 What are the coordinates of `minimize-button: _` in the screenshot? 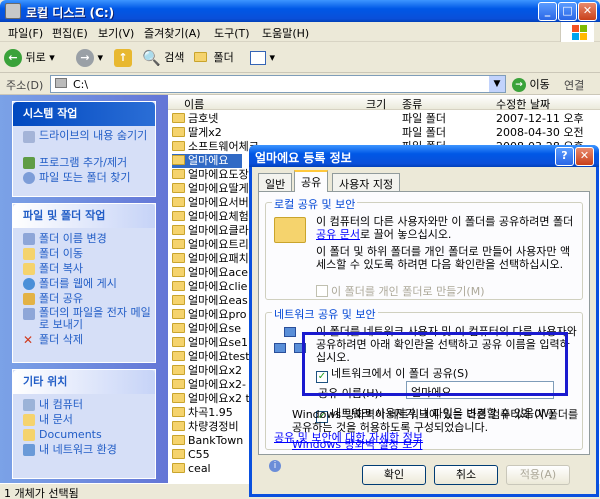 It's located at (547, 11).